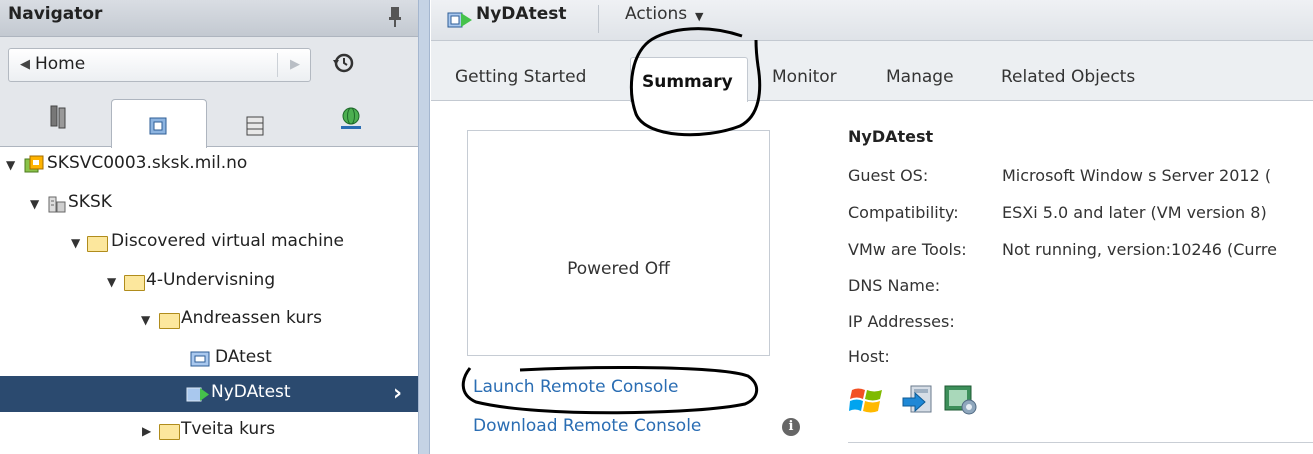  I want to click on dns-name-label: DNS Name:, so click(894, 285).